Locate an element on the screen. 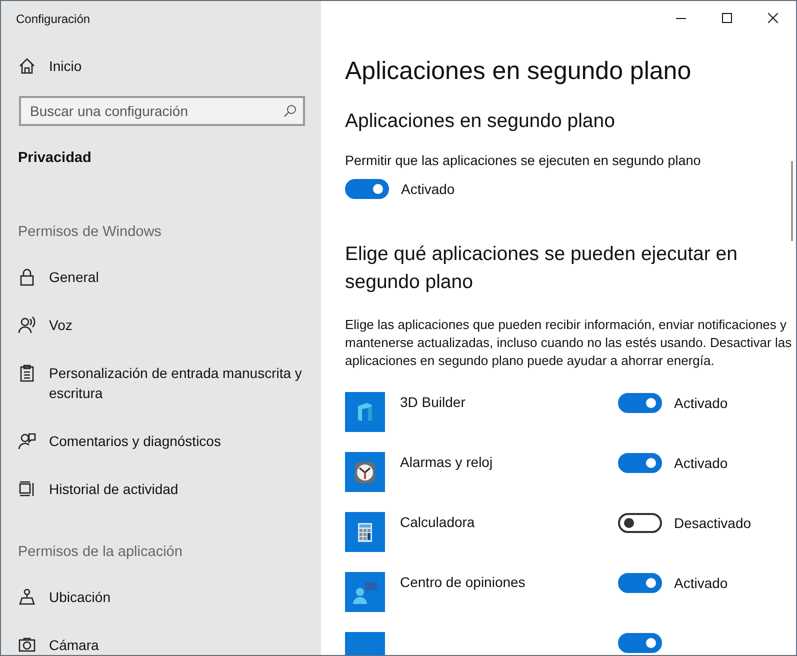 Image resolution: width=797 pixels, height=656 pixels. section-heading: Aplicaciones en segundo plano is located at coordinates (480, 121).